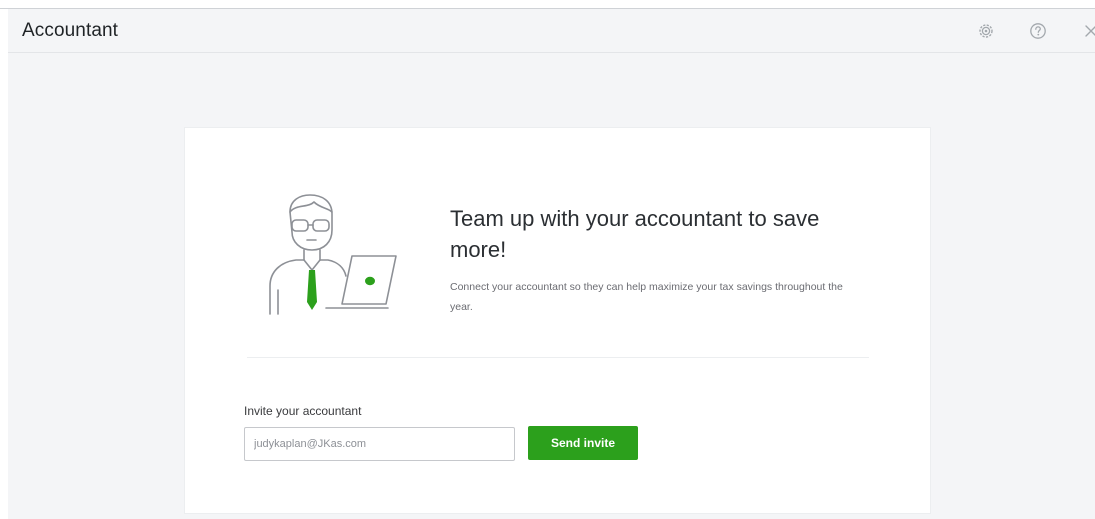 Image resolution: width=1095 pixels, height=519 pixels. I want to click on section-divider, so click(558, 357).